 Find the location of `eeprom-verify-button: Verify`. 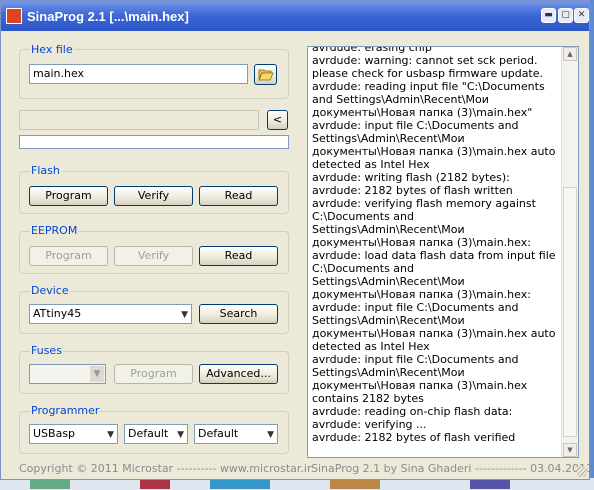

eeprom-verify-button: Verify is located at coordinates (153, 256).